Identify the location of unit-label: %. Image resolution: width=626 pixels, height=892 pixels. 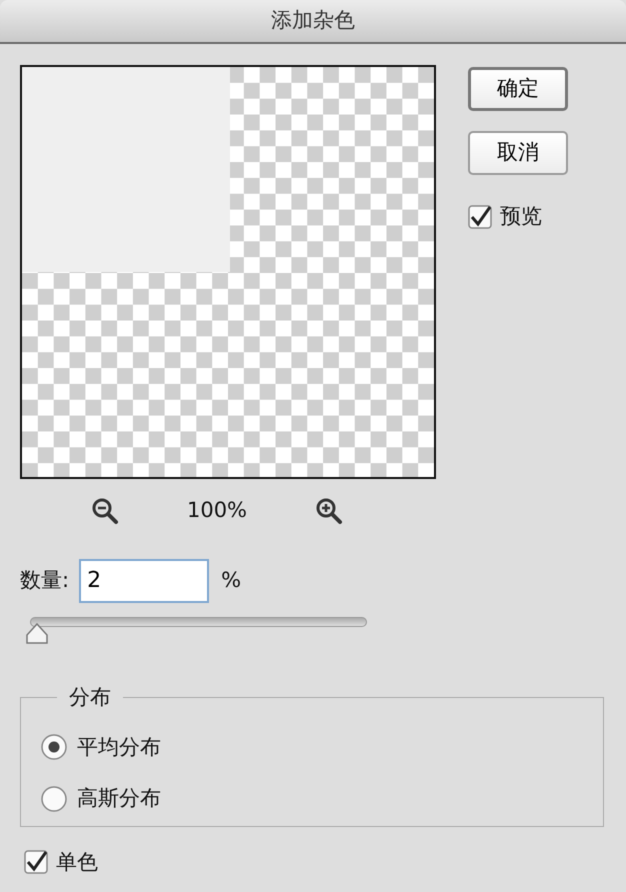
(231, 580).